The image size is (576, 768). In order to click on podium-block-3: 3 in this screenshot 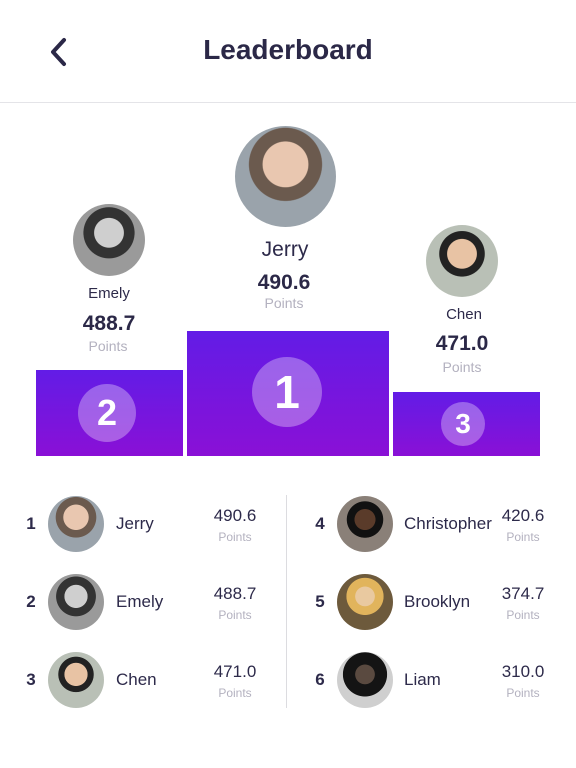, I will do `click(466, 424)`.